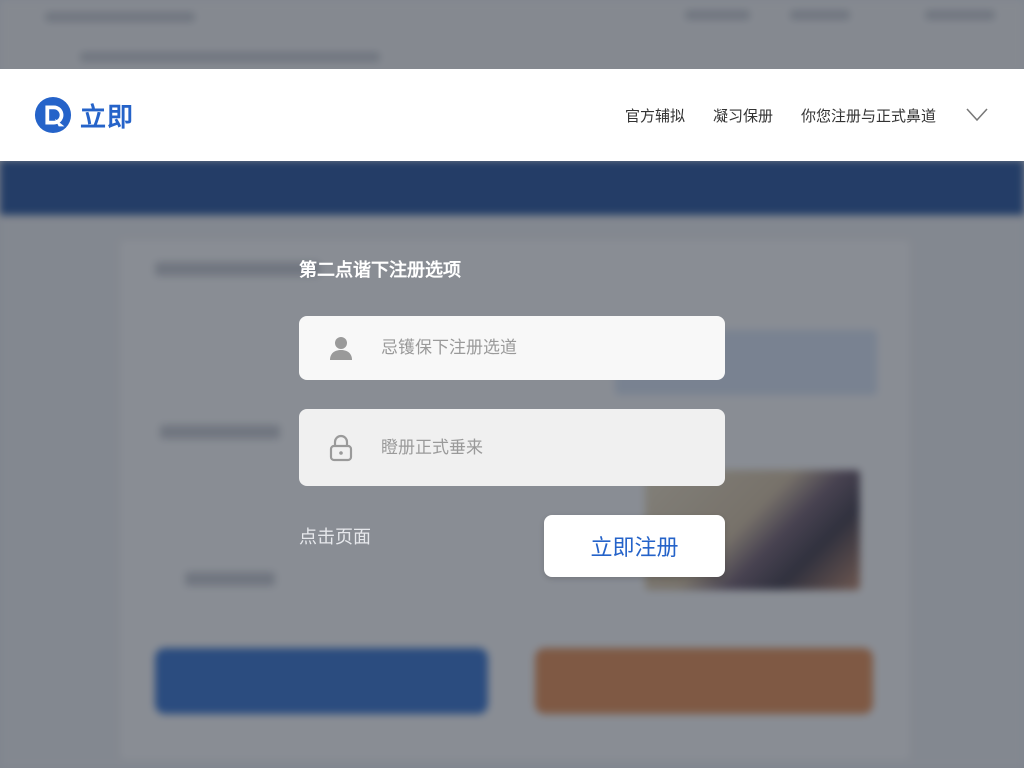 Image resolution: width=1024 pixels, height=768 pixels. What do you see at coordinates (512, 115) in the screenshot?
I see `header-bar: 立即 官方辅拟 凝习保册 你您注册与正式鼻道` at bounding box center [512, 115].